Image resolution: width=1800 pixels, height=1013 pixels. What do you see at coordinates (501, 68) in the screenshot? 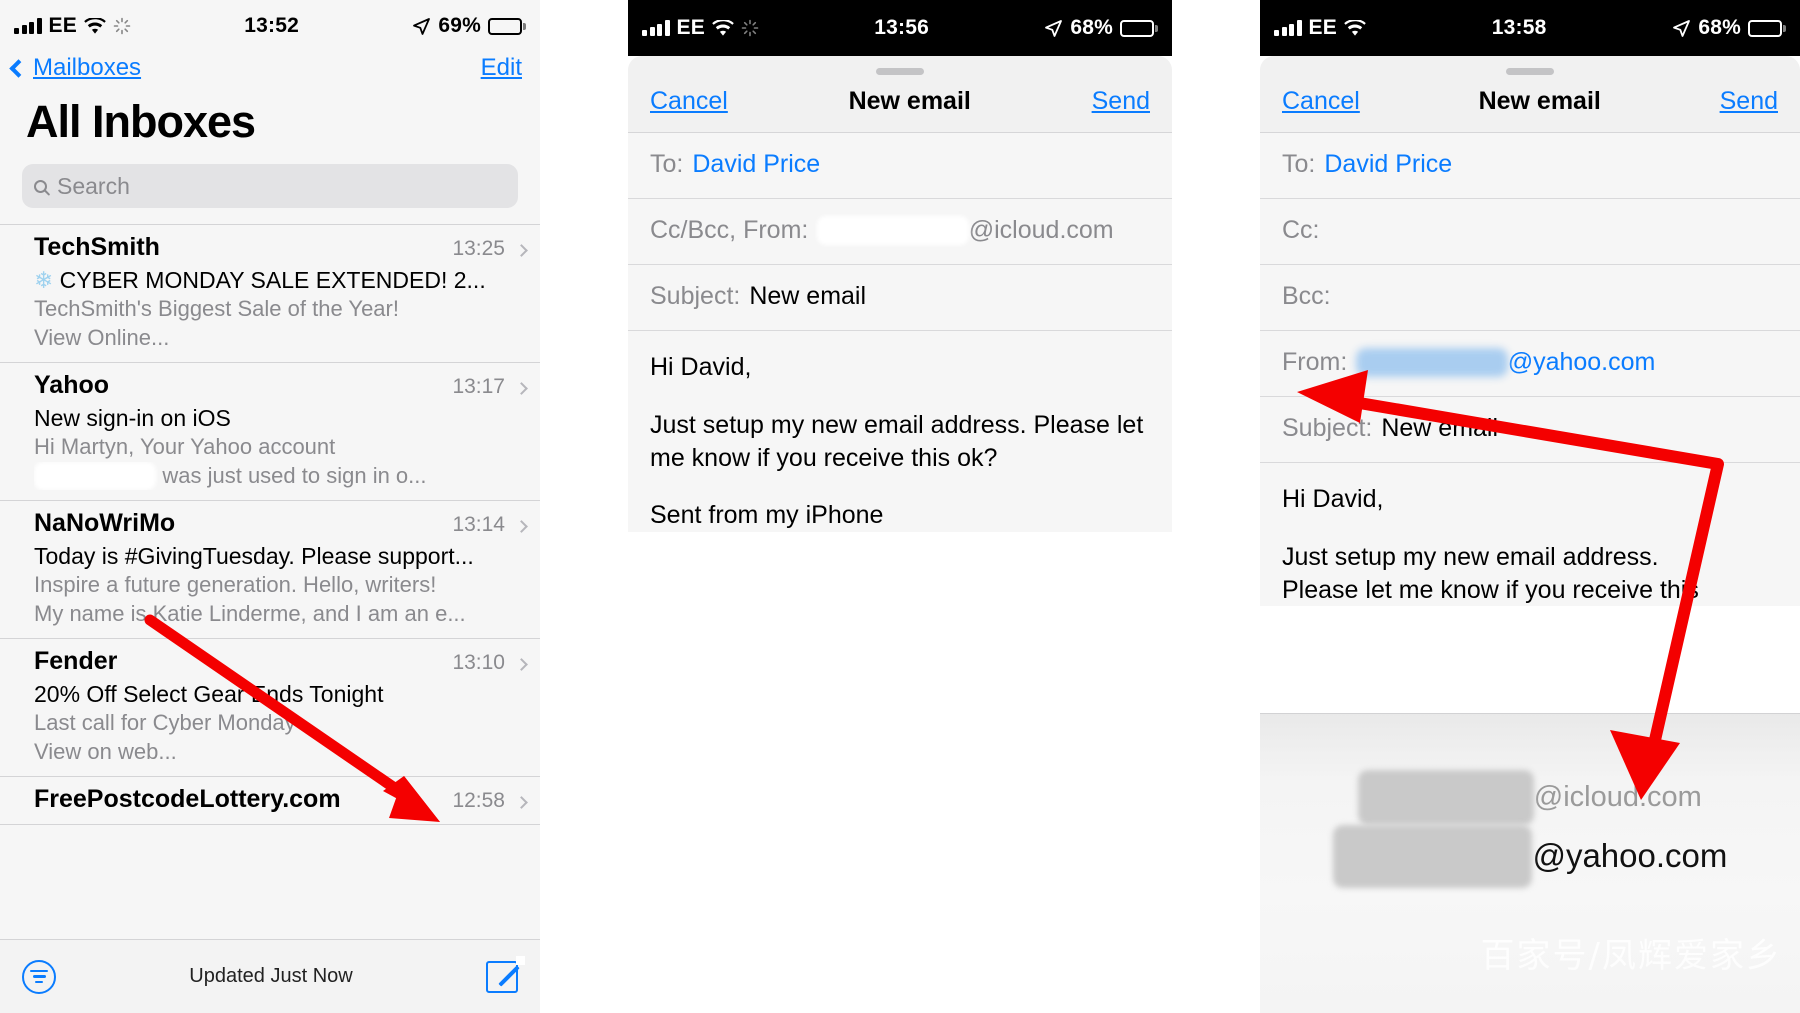
I see `edit-button: Edit` at bounding box center [501, 68].